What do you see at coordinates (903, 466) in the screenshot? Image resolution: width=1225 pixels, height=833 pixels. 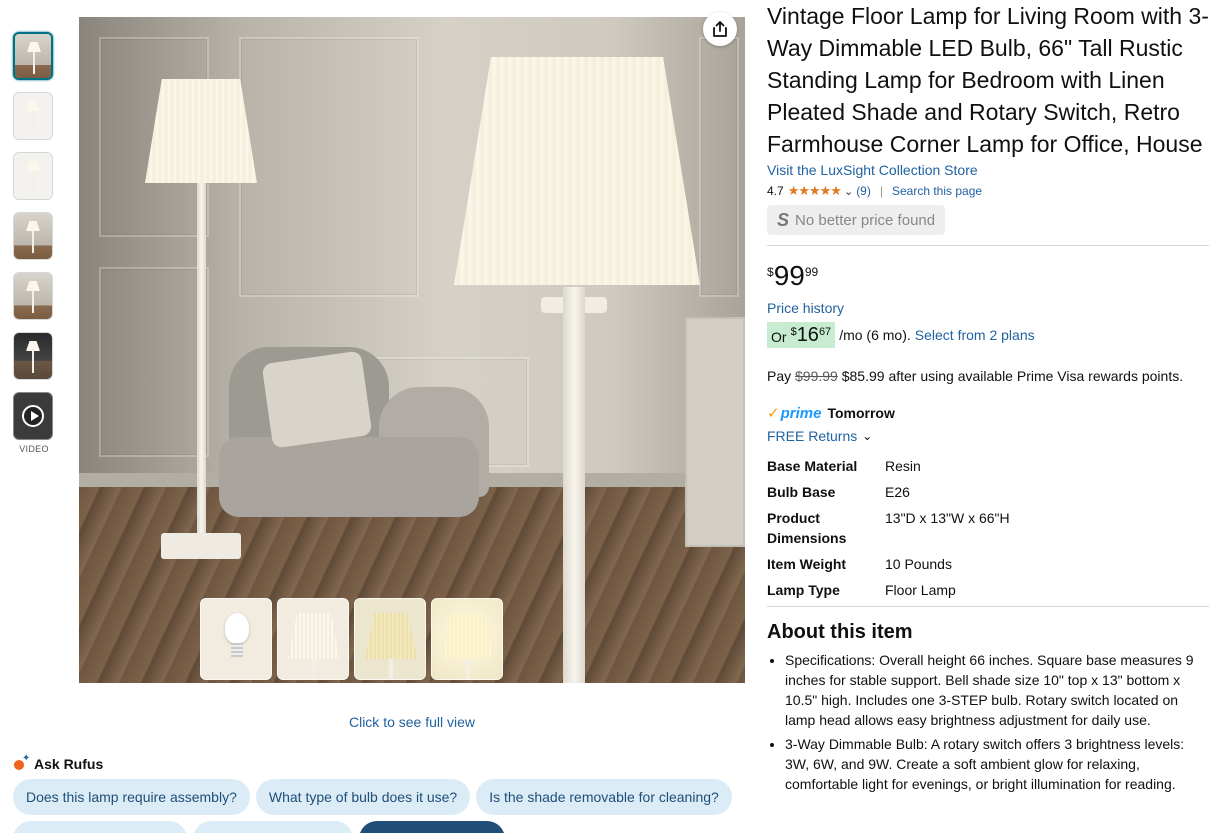 I see `spec-value: Resin` at bounding box center [903, 466].